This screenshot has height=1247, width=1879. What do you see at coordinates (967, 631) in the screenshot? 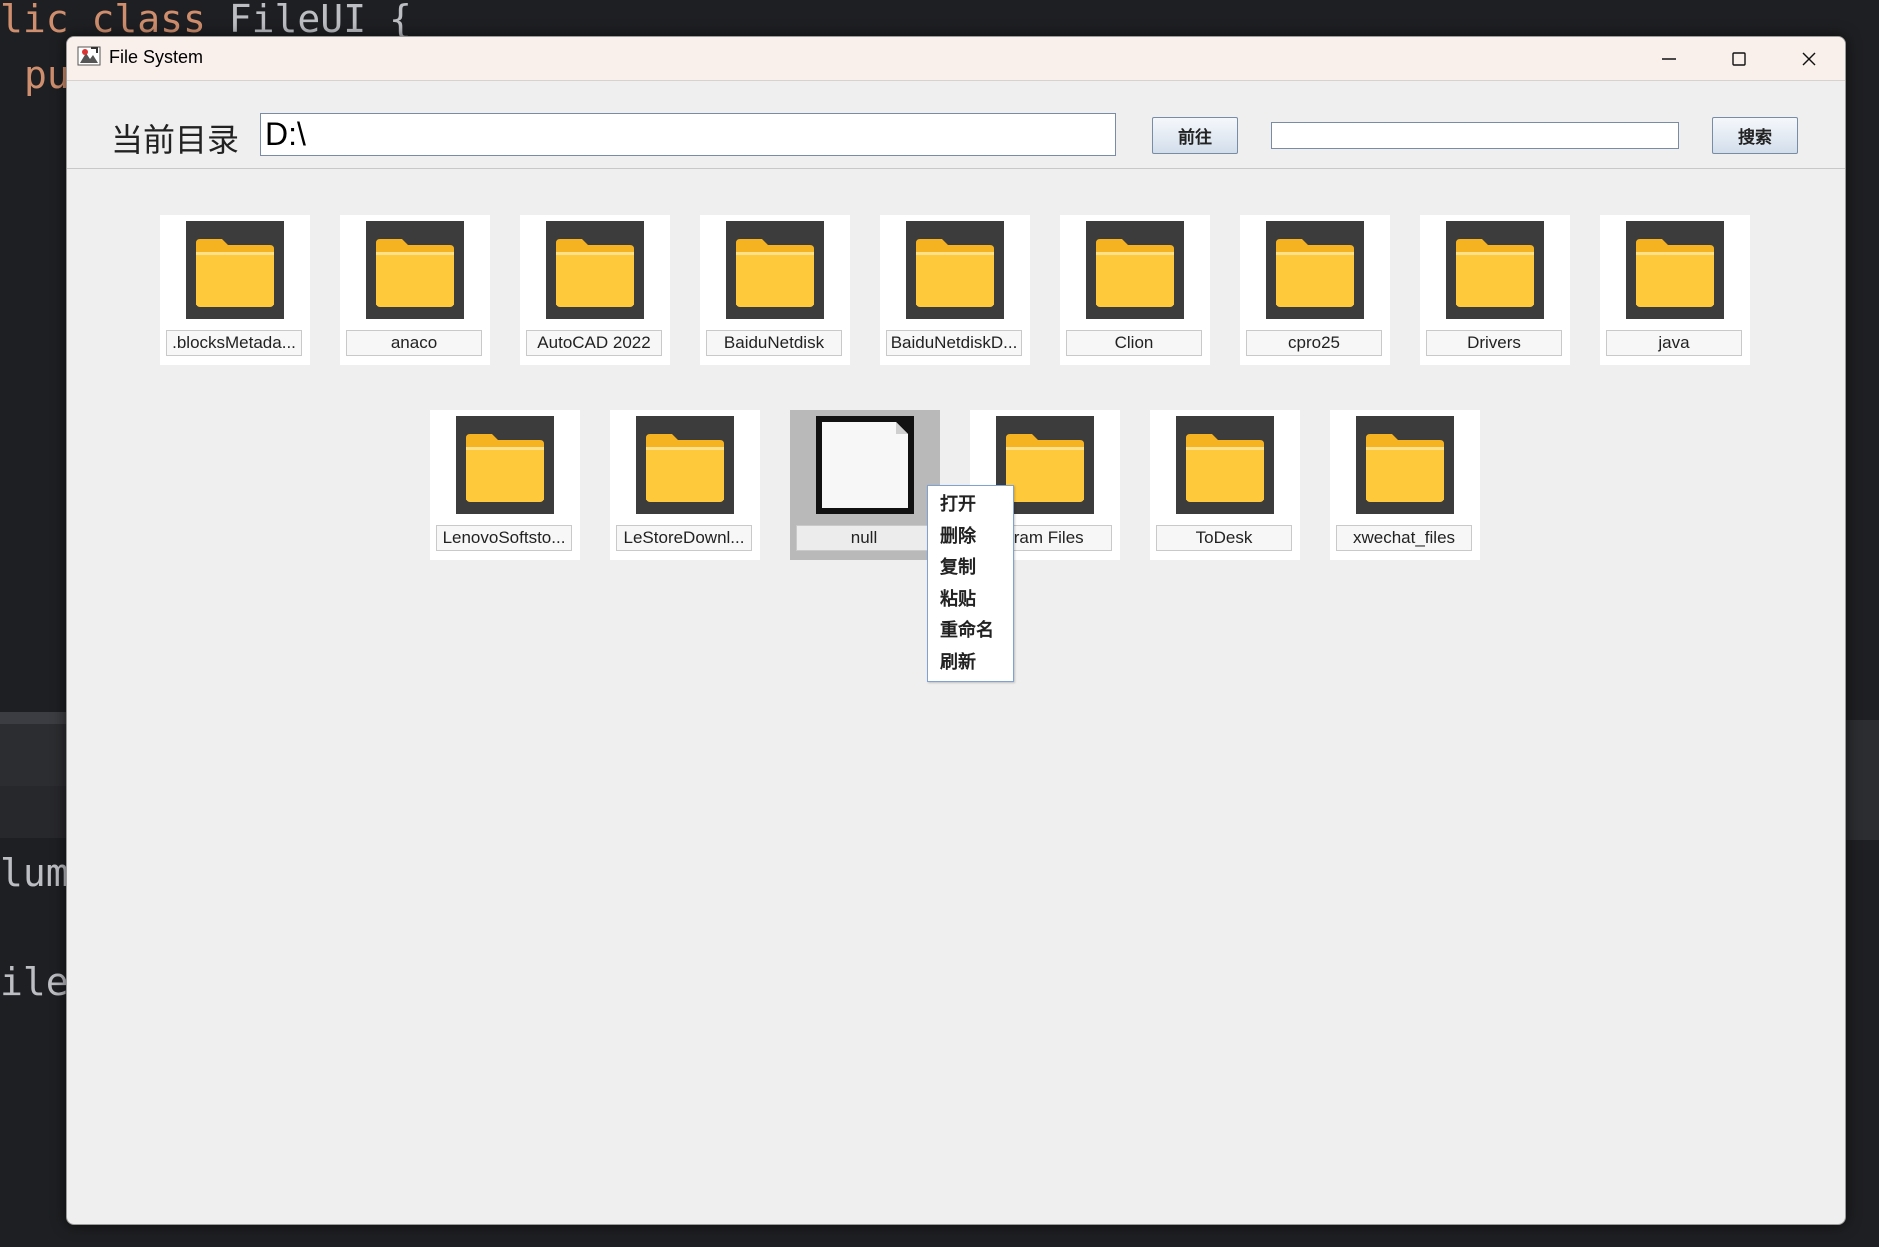
I see `menu-item-rename: 重命名` at bounding box center [967, 631].